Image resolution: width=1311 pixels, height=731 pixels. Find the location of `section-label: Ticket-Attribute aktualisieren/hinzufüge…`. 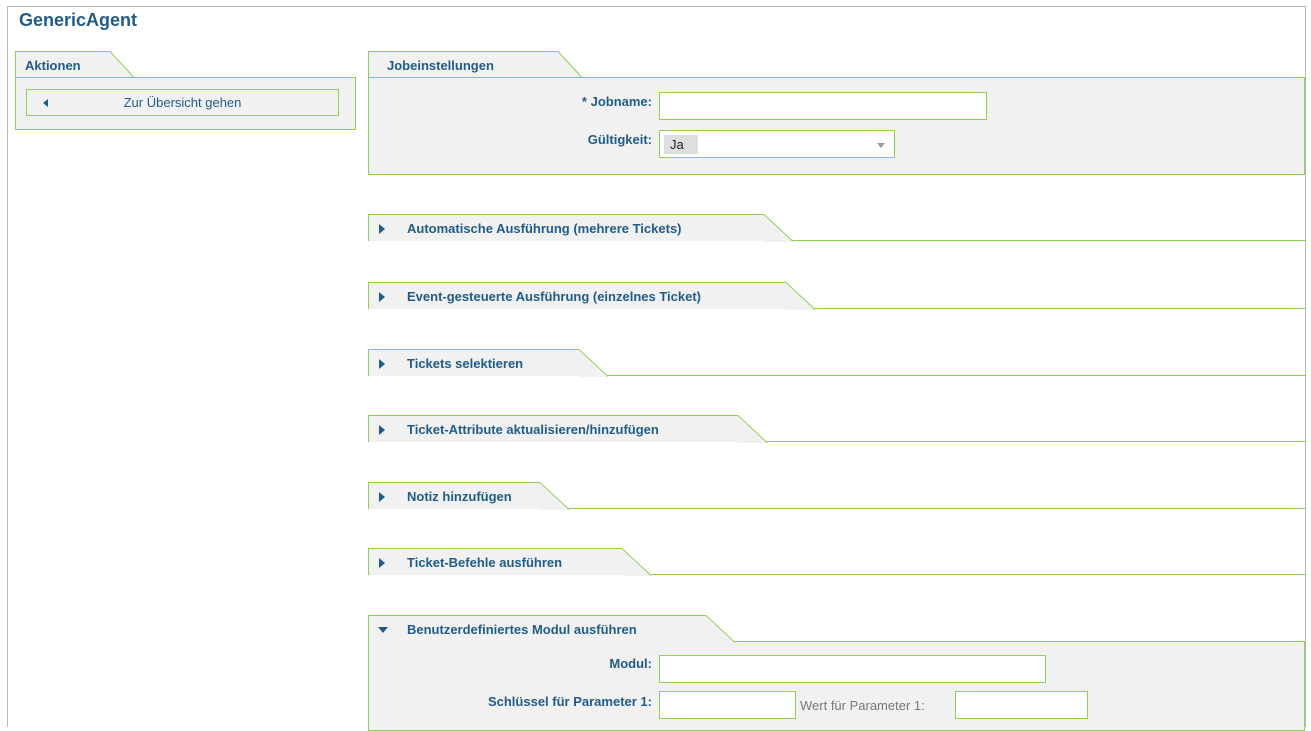

section-label: Ticket-Attribute aktualisieren/hinzufüge… is located at coordinates (533, 429).